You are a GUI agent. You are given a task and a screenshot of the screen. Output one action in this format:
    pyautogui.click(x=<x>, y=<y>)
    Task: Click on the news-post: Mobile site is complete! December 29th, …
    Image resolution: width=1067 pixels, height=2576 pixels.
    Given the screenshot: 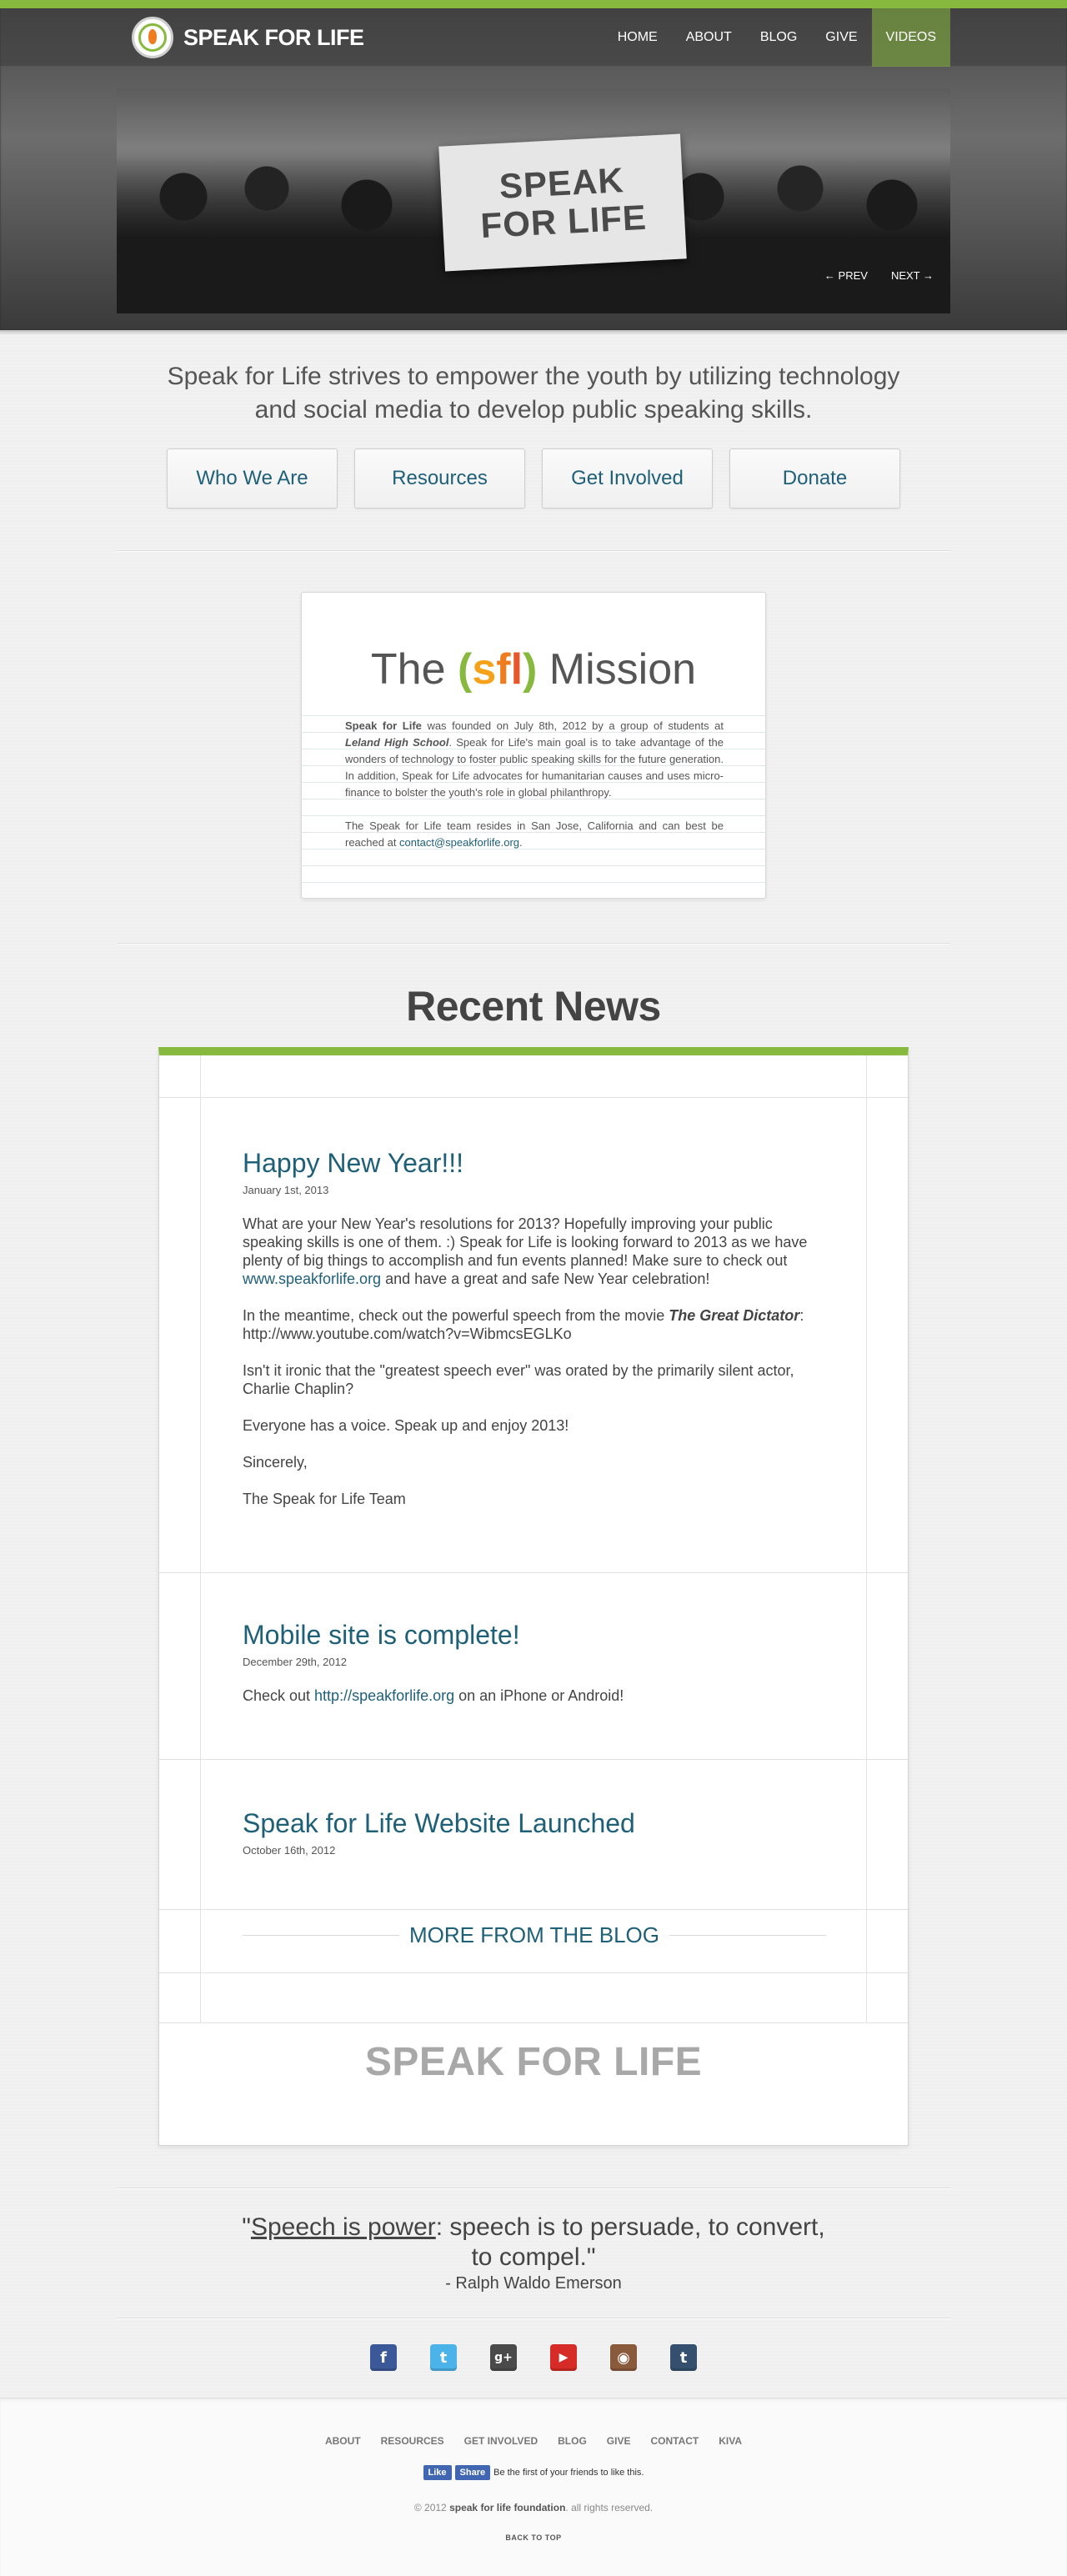 What is the action you would take?
    pyautogui.click(x=534, y=1671)
    